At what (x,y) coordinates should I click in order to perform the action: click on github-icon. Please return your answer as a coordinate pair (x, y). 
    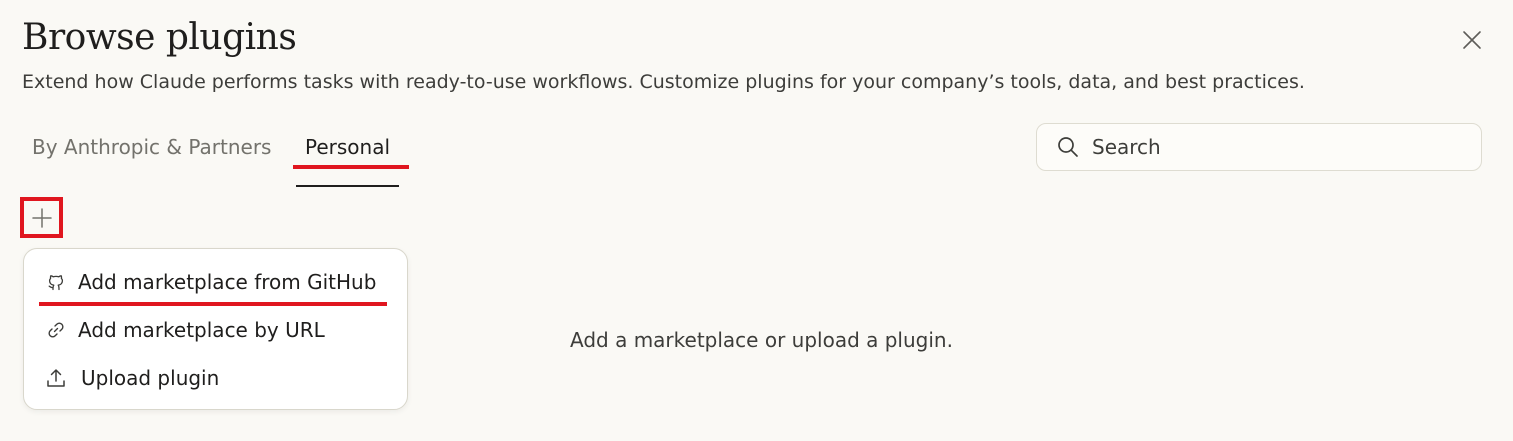
    Looking at the image, I should click on (56, 282).